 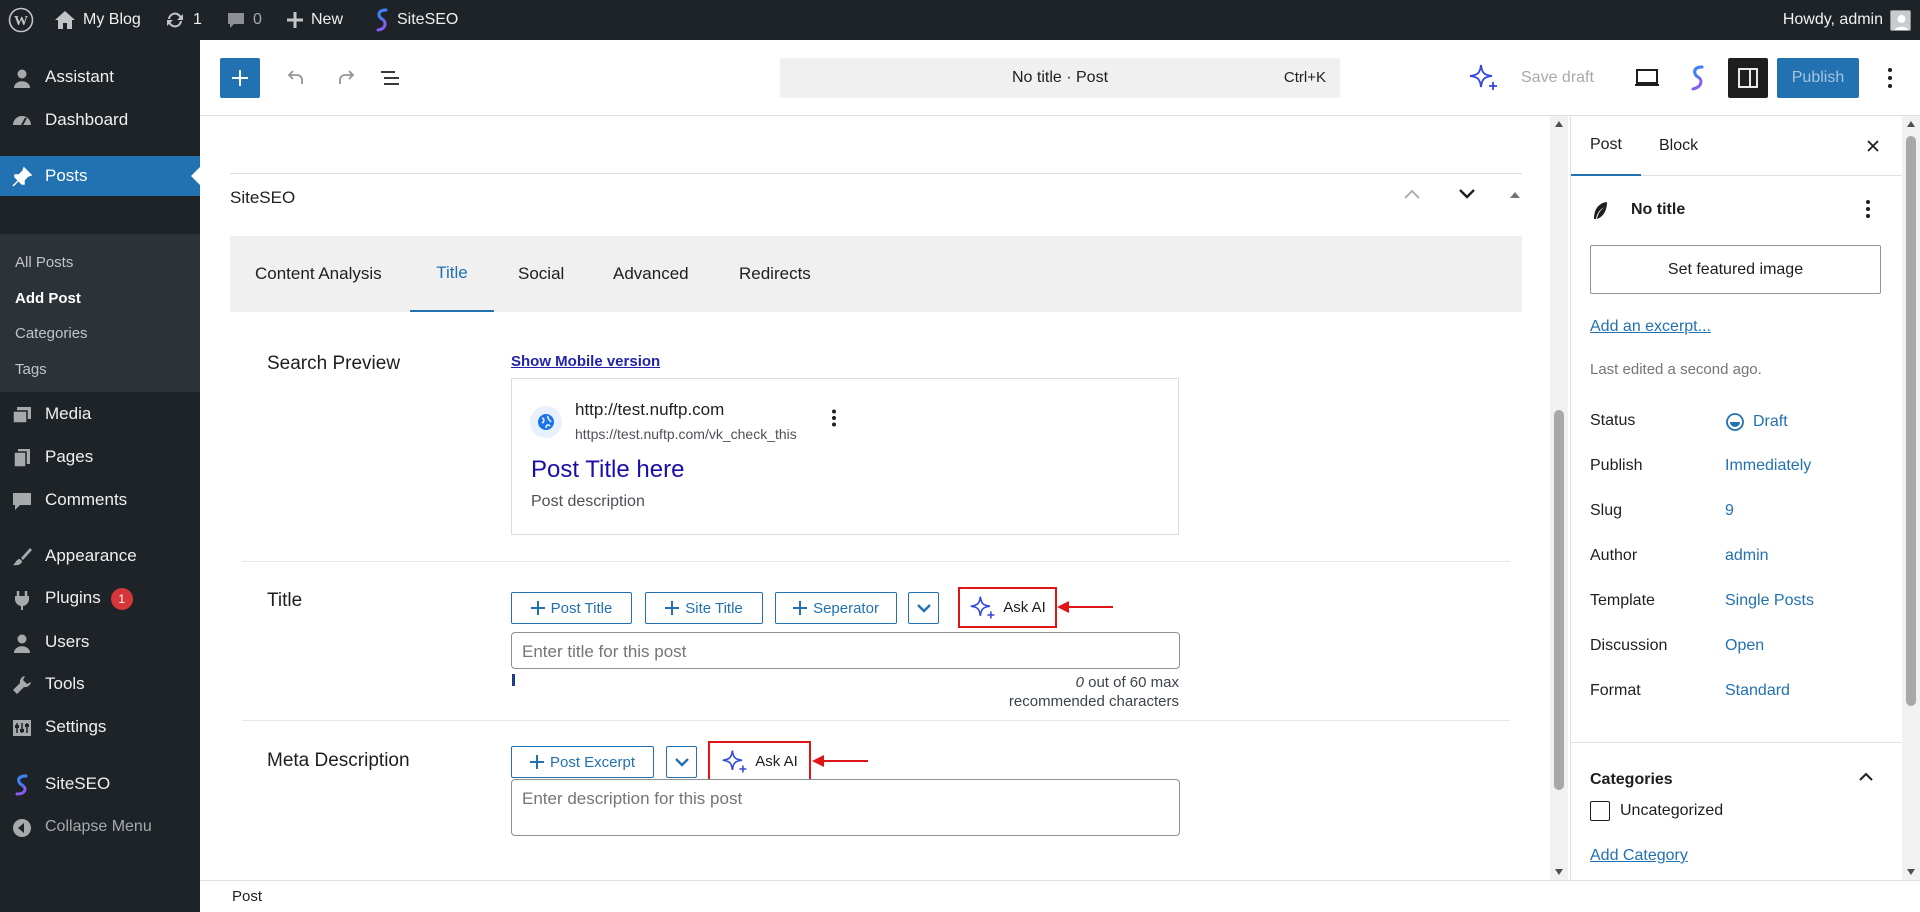 I want to click on tab-social: Social, so click(x=541, y=274).